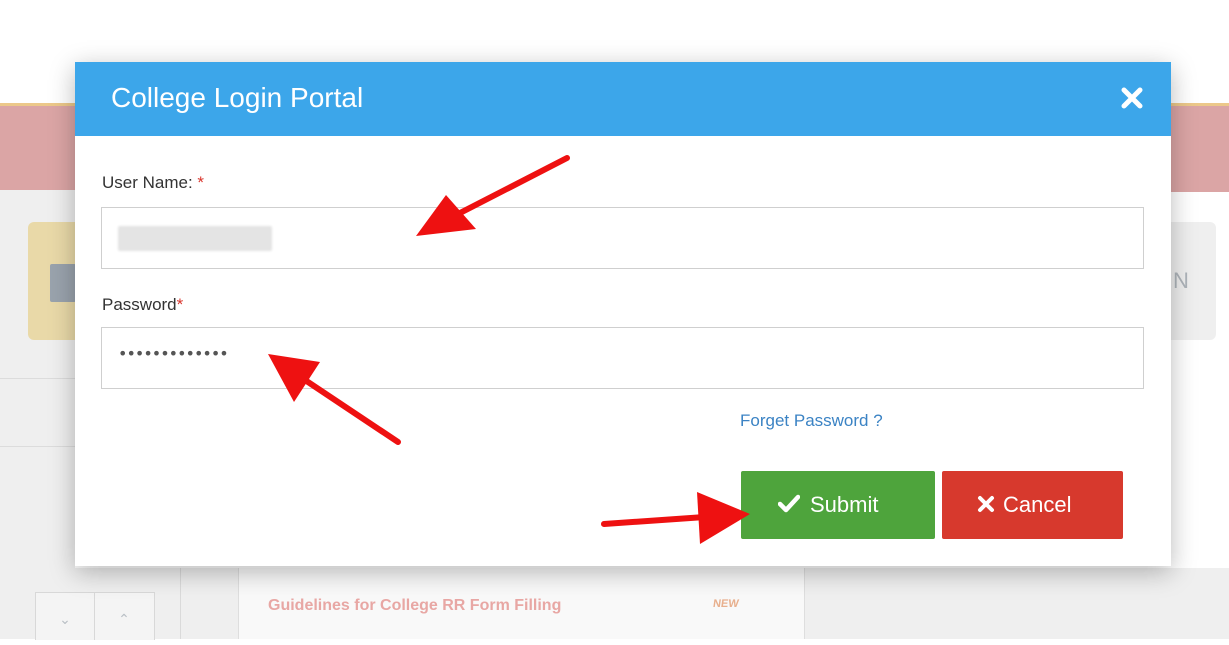 Image resolution: width=1229 pixels, height=645 pixels. What do you see at coordinates (622, 238) in the screenshot?
I see `username-input` at bounding box center [622, 238].